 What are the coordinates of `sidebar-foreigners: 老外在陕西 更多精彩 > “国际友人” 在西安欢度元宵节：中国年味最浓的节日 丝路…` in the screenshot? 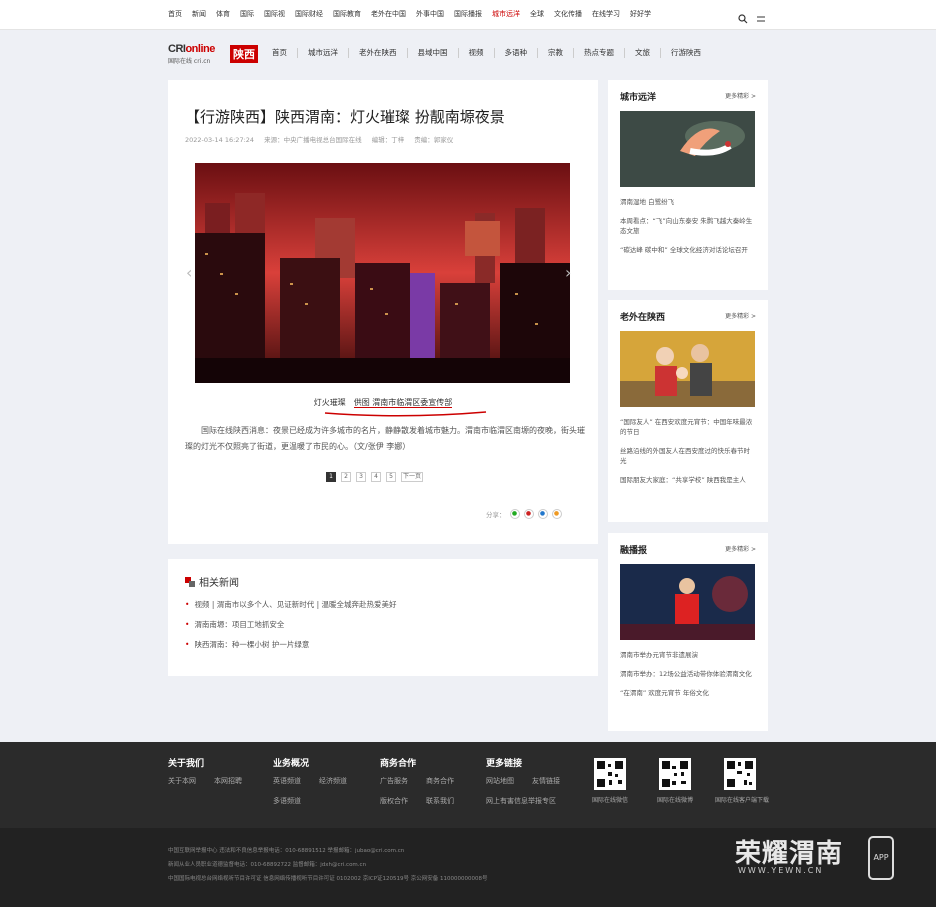 It's located at (688, 411).